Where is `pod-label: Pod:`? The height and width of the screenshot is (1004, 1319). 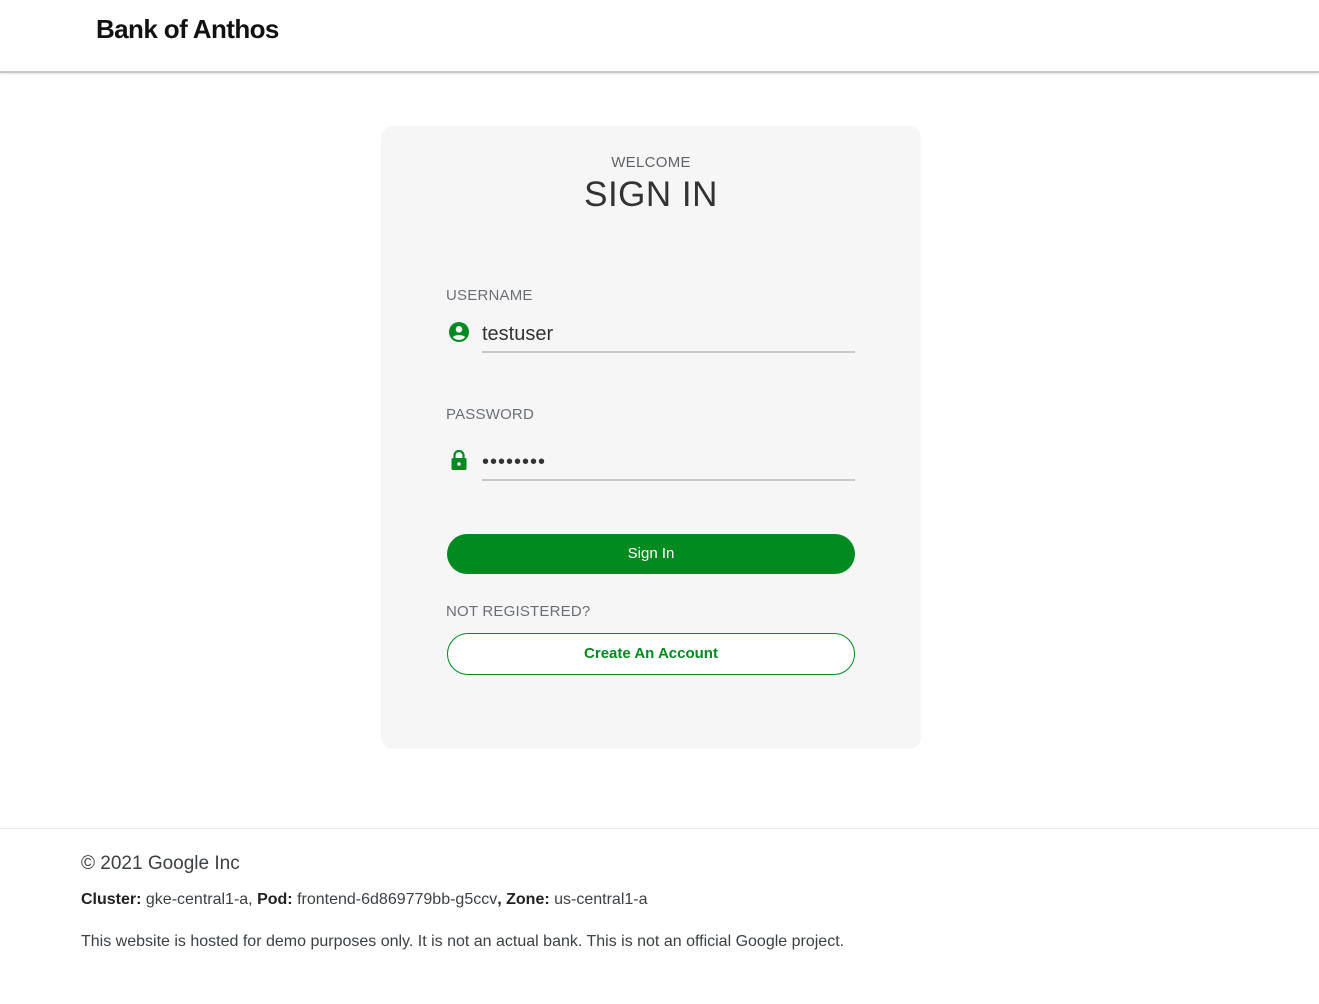 pod-label: Pod: is located at coordinates (275, 899).